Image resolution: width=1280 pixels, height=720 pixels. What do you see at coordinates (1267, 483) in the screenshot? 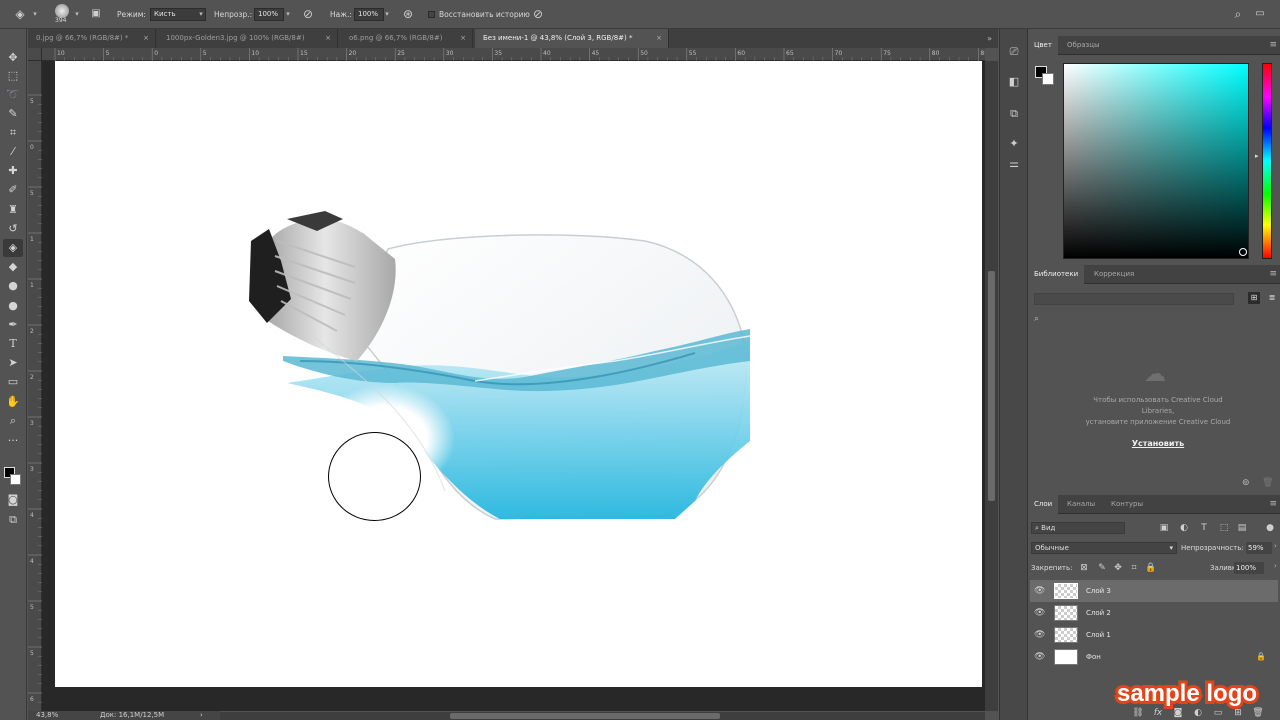
I see `library-trash-icon: 🗑` at bounding box center [1267, 483].